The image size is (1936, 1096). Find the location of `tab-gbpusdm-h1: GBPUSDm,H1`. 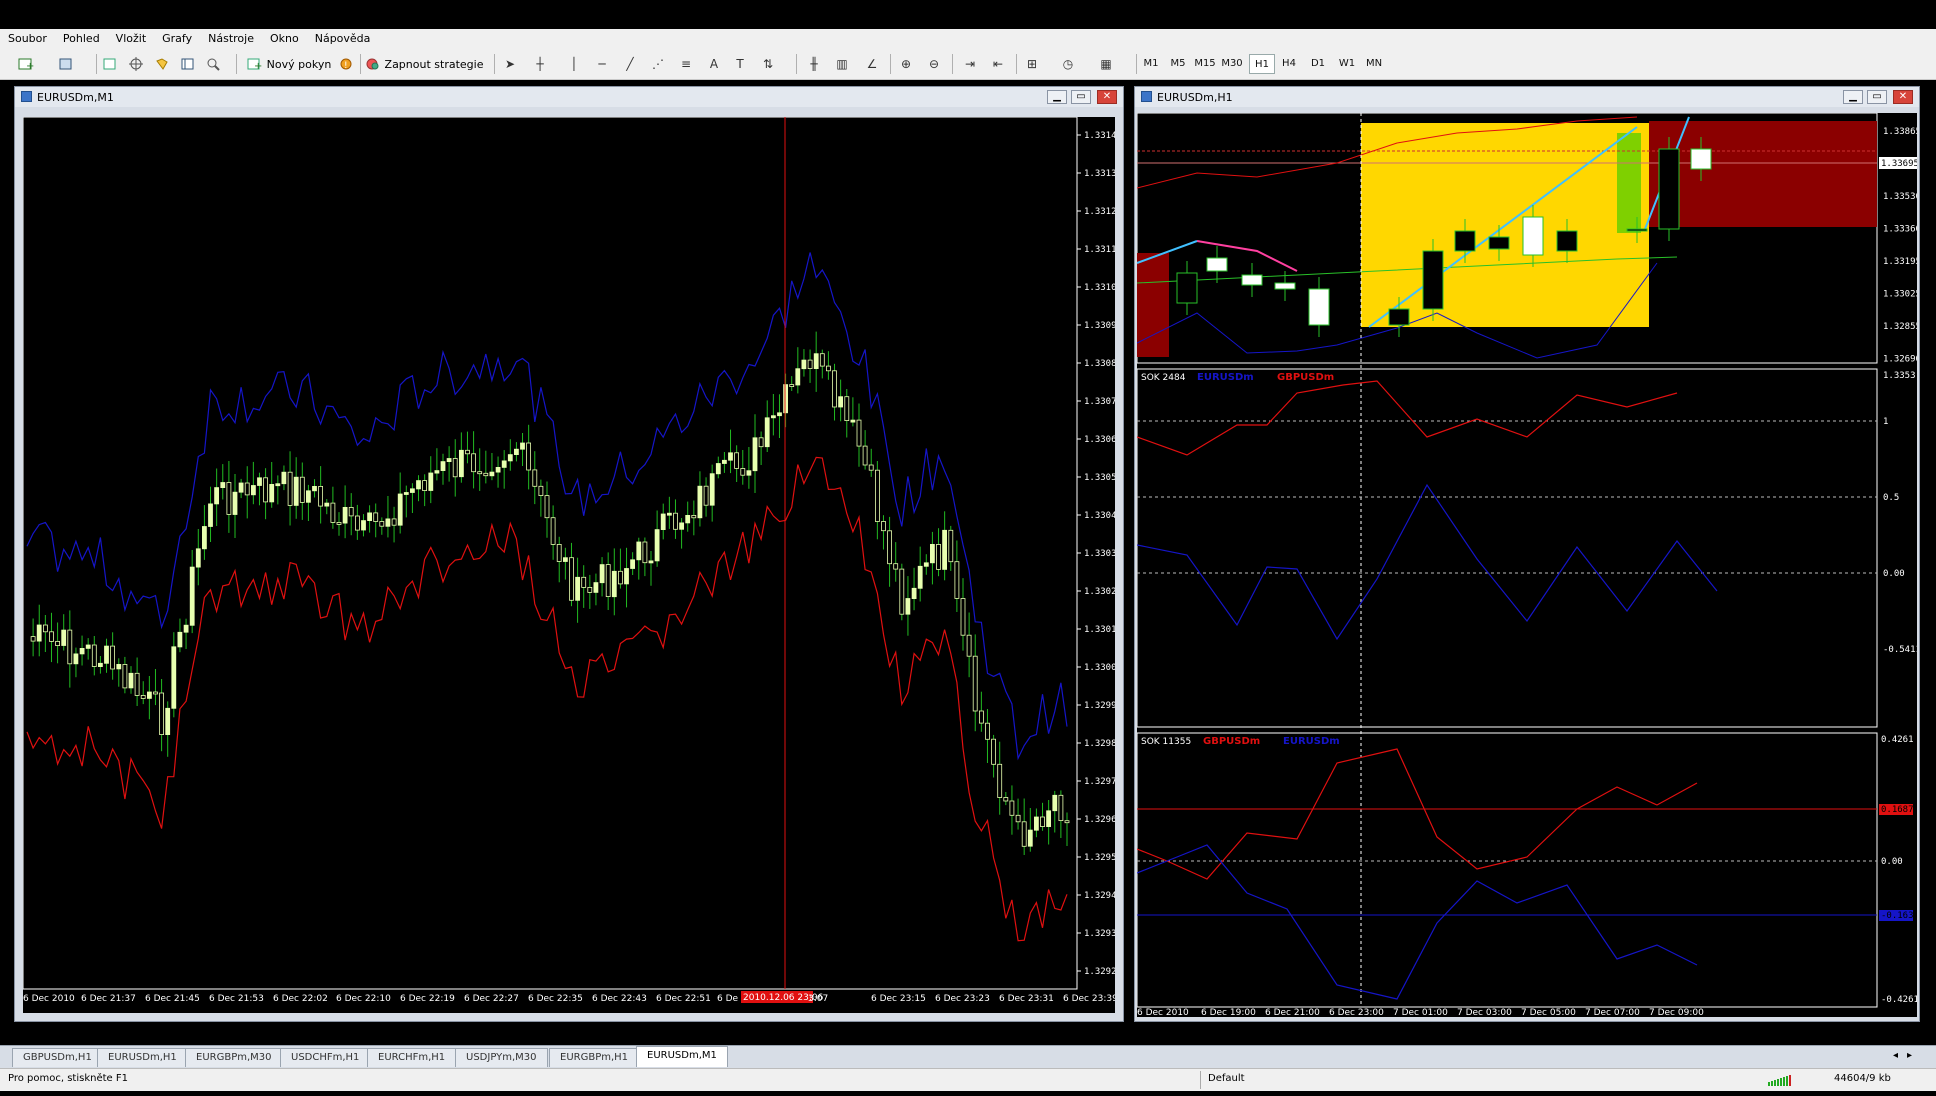

tab-gbpusdm-h1: GBPUSDm,H1 is located at coordinates (57, 1057).